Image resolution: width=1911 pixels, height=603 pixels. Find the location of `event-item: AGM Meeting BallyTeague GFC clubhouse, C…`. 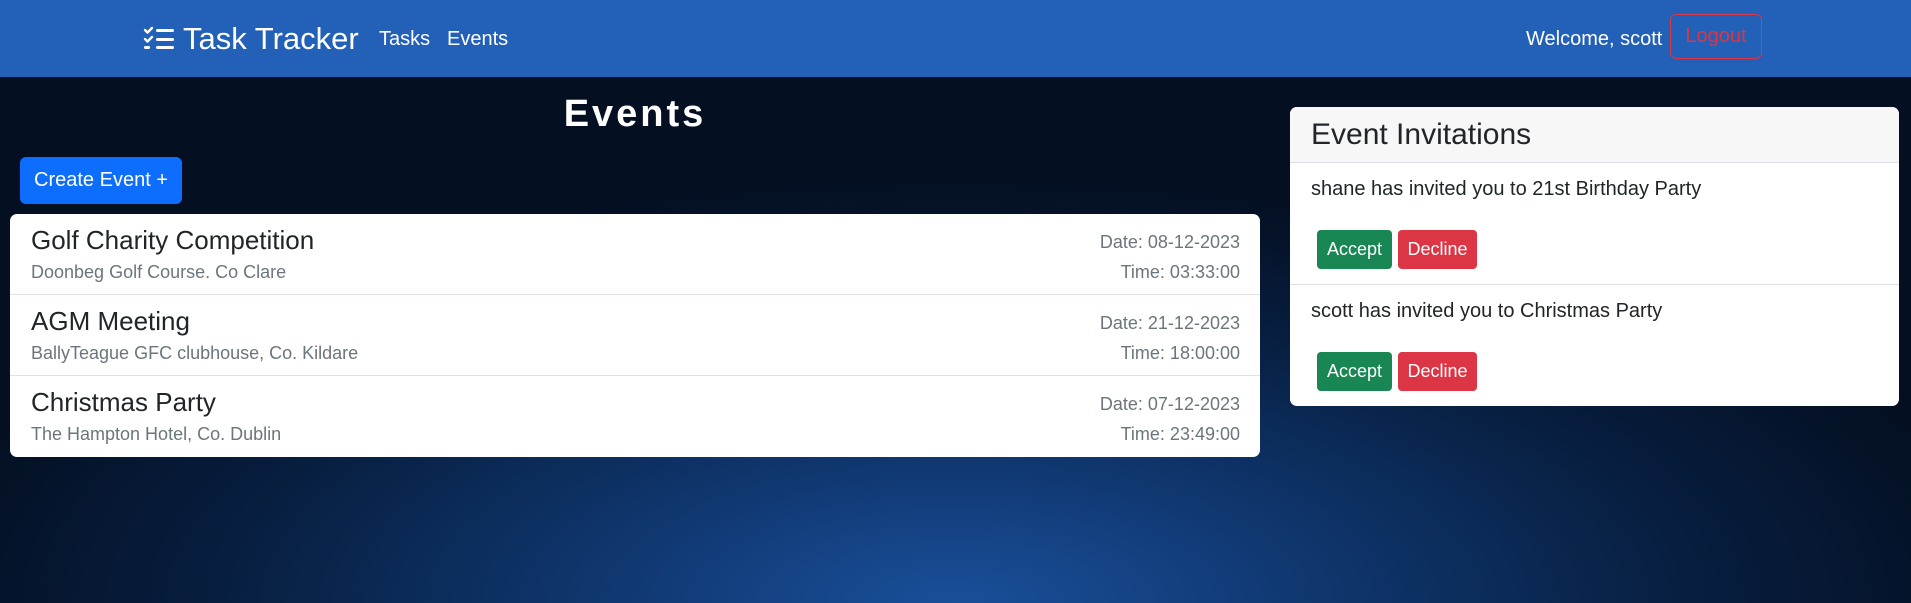

event-item: AGM Meeting BallyTeague GFC clubhouse, C… is located at coordinates (635, 335).